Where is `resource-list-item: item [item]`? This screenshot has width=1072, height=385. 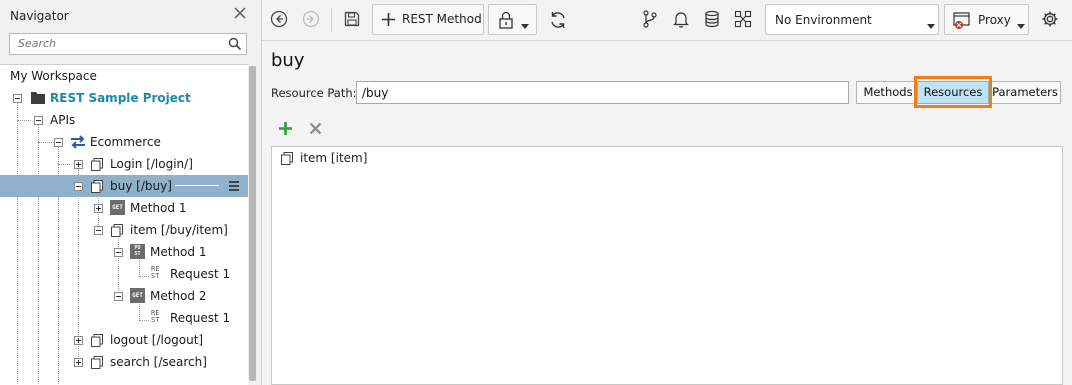 resource-list-item: item [item] is located at coordinates (333, 158).